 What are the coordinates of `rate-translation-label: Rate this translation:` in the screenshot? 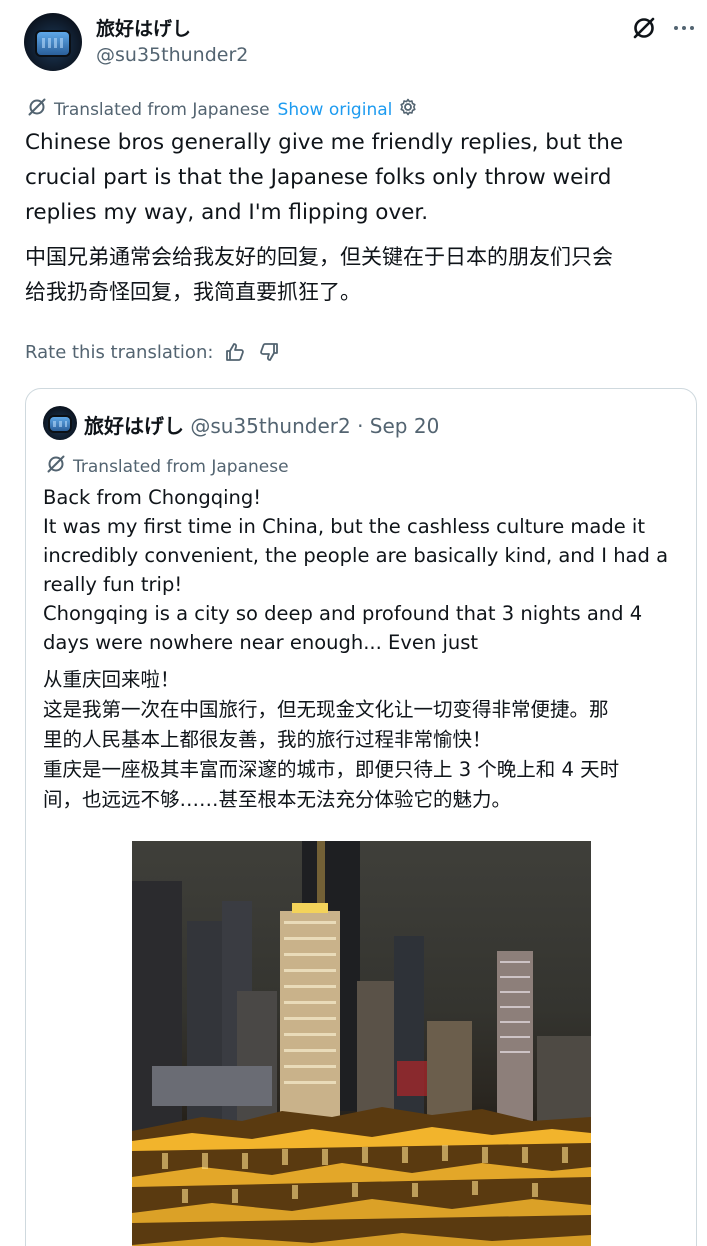 It's located at (119, 352).